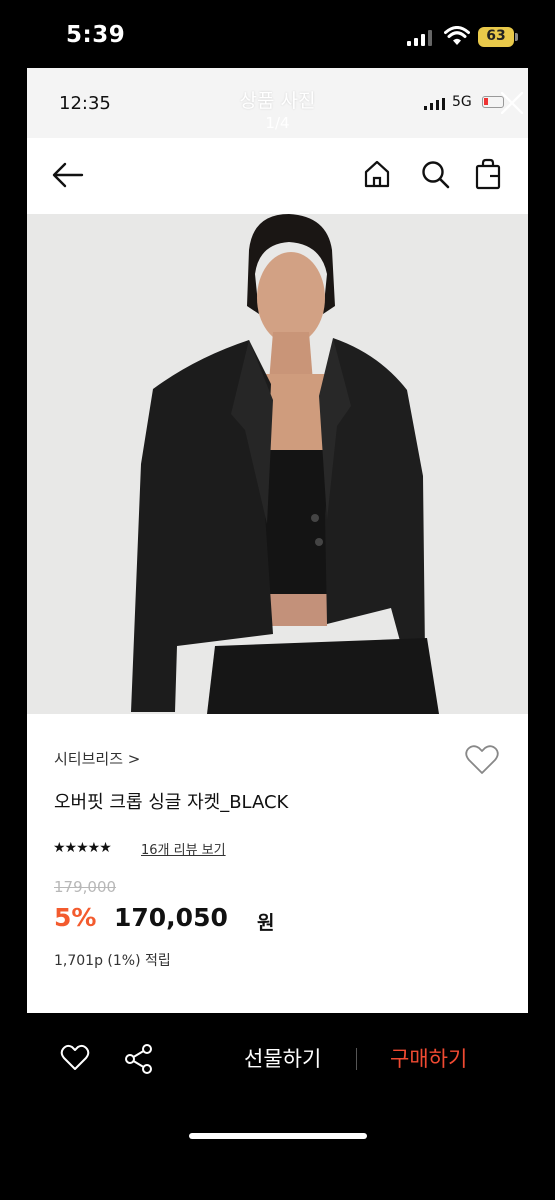  Describe the element at coordinates (183, 848) in the screenshot. I see `review-link: 16개 리뷰 보기` at that location.